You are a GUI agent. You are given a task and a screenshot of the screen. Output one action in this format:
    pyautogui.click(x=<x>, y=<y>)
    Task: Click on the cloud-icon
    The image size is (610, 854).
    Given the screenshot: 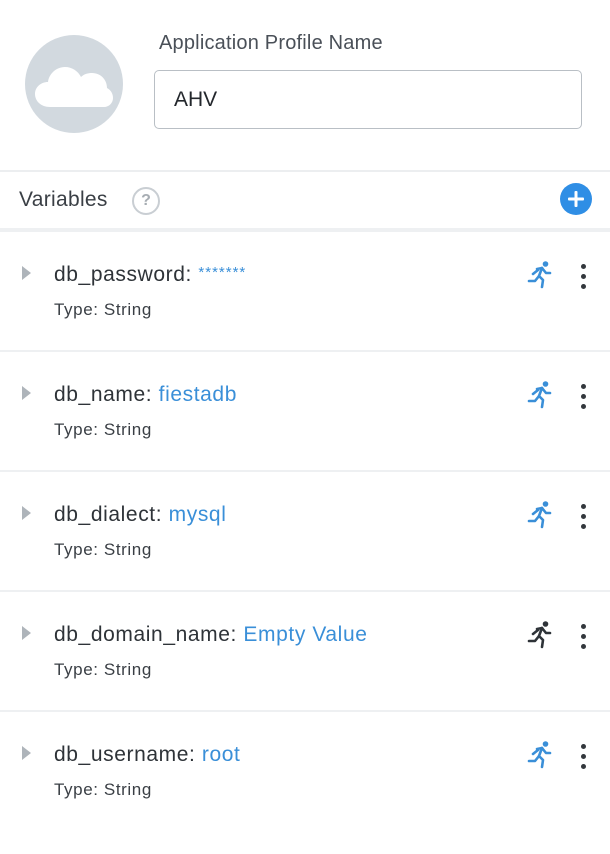 What is the action you would take?
    pyautogui.click(x=74, y=87)
    